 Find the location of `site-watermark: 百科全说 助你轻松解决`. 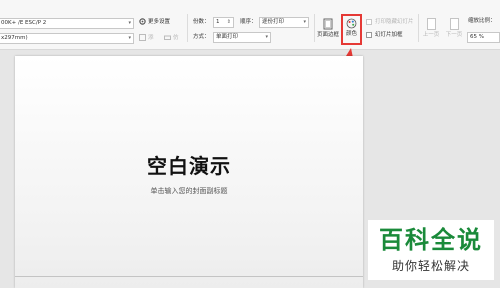

site-watermark: 百科全说 助你轻松解决 is located at coordinates (431, 250).